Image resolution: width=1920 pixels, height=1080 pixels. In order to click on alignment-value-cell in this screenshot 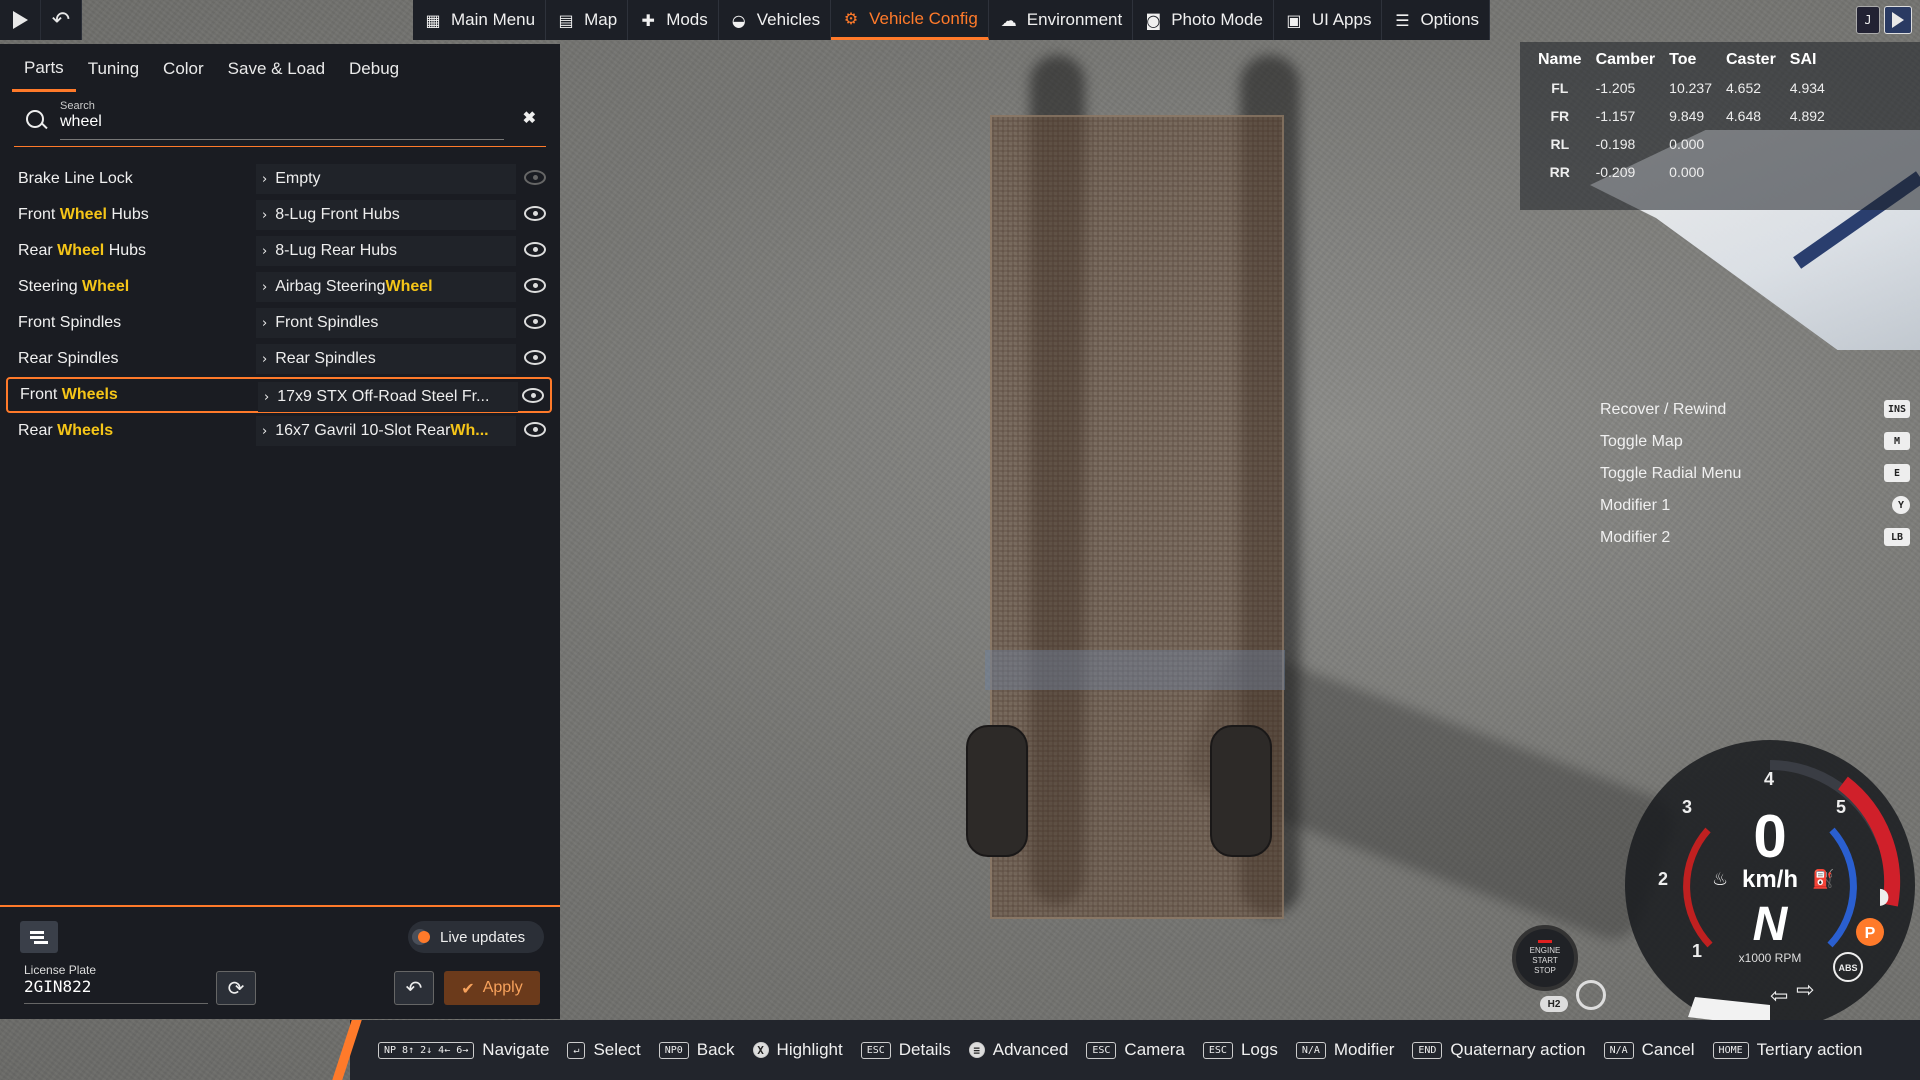, I will do `click(1808, 144)`.